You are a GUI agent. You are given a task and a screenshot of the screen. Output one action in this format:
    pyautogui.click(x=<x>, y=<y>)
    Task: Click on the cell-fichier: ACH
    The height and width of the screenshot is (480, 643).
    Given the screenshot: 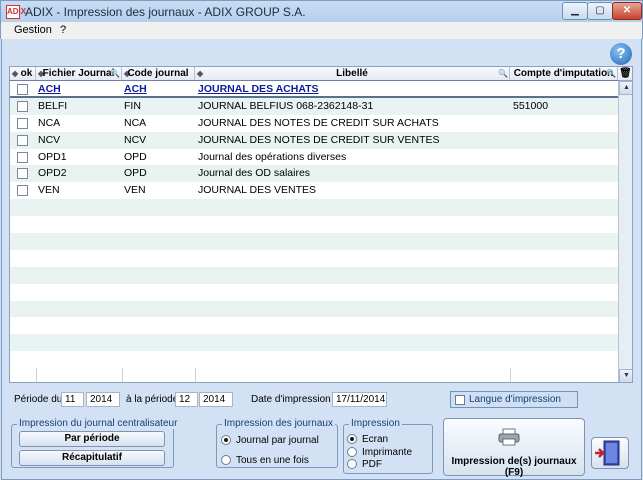 What is the action you would take?
    pyautogui.click(x=49, y=89)
    